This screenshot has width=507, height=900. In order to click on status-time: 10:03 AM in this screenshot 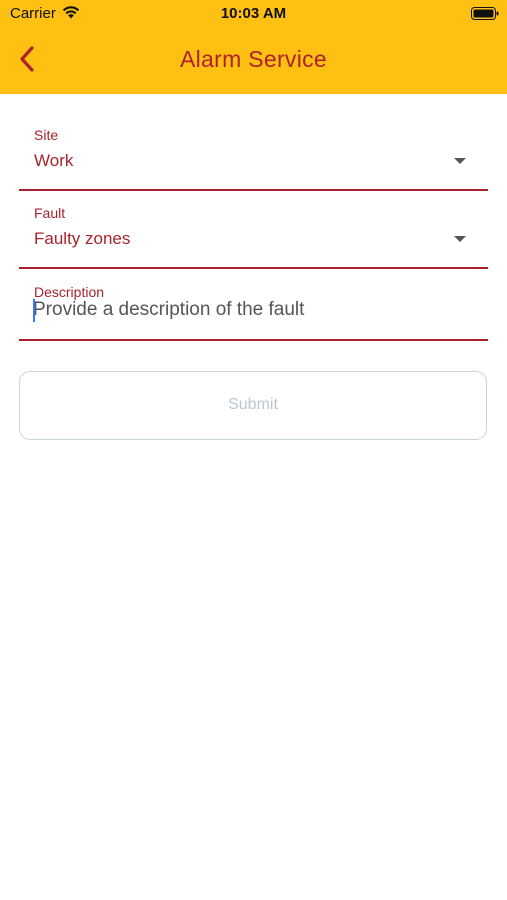, I will do `click(253, 13)`.